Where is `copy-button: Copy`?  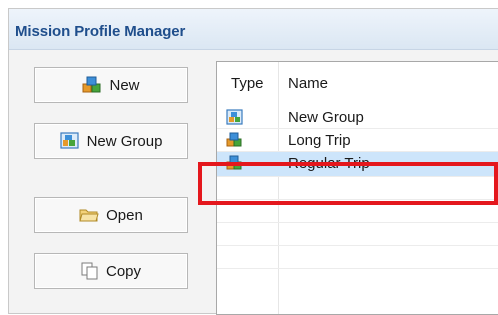
copy-button: Copy is located at coordinates (111, 271).